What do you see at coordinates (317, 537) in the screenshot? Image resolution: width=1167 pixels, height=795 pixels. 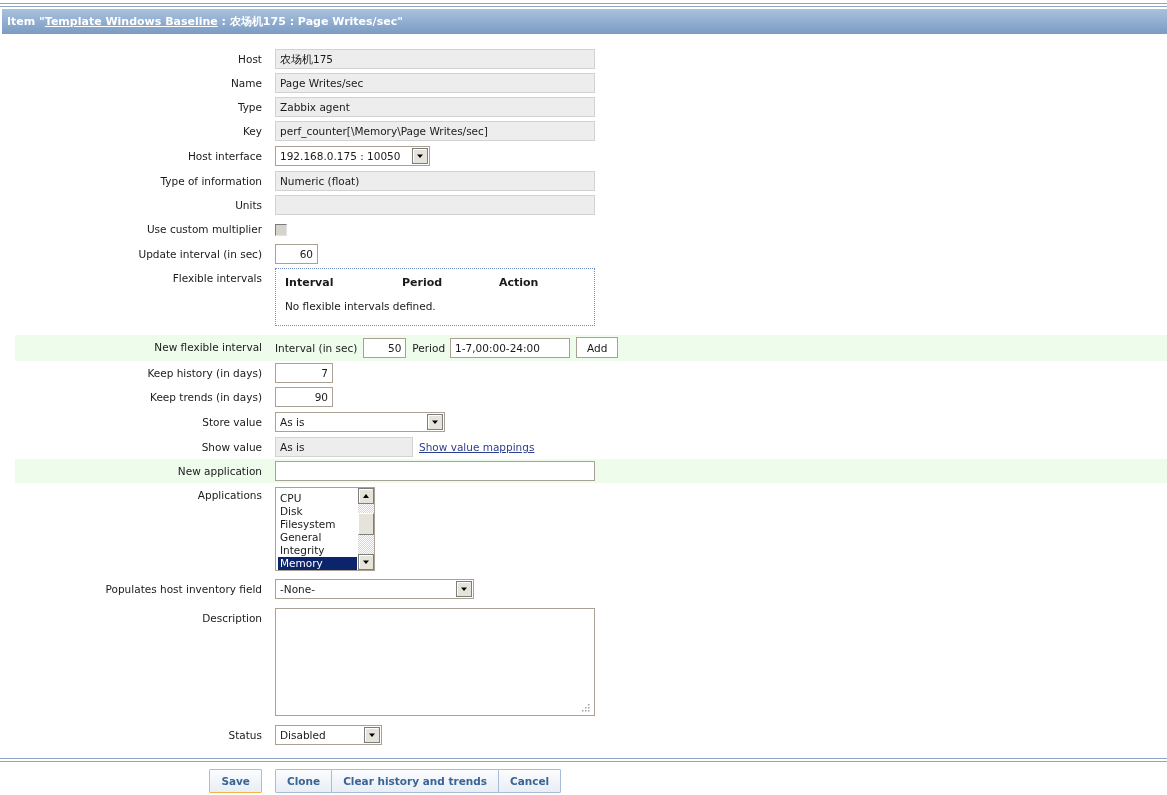 I see `list-item: General` at bounding box center [317, 537].